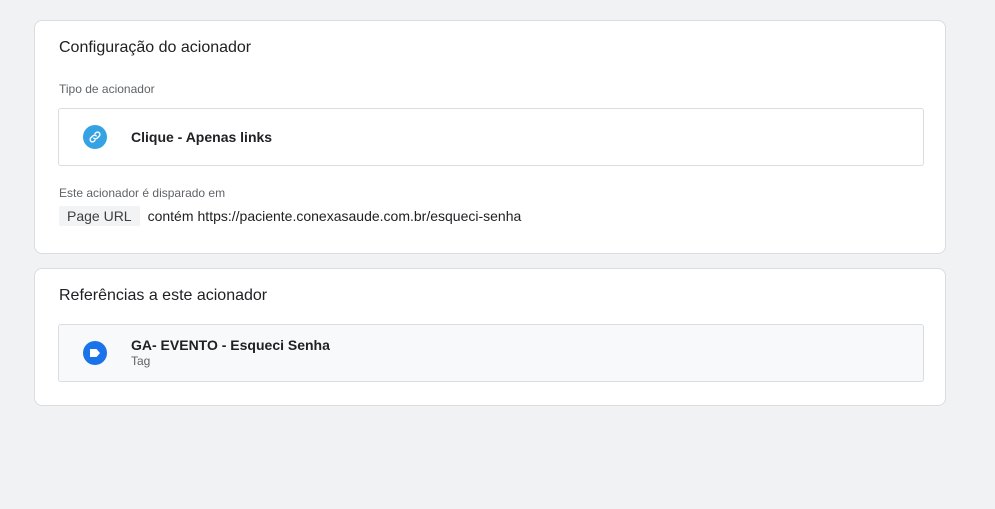 Image resolution: width=995 pixels, height=509 pixels. I want to click on references-title: Referências a este acionador, so click(163, 295).